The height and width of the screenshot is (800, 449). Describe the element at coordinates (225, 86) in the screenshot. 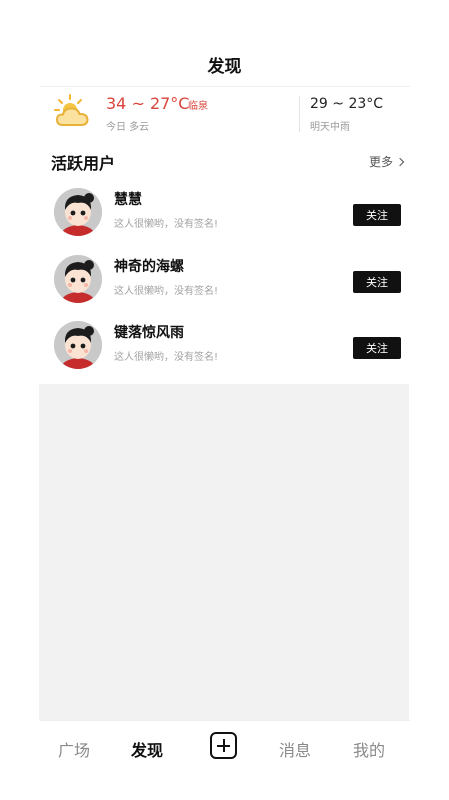

I see `header-divider` at that location.